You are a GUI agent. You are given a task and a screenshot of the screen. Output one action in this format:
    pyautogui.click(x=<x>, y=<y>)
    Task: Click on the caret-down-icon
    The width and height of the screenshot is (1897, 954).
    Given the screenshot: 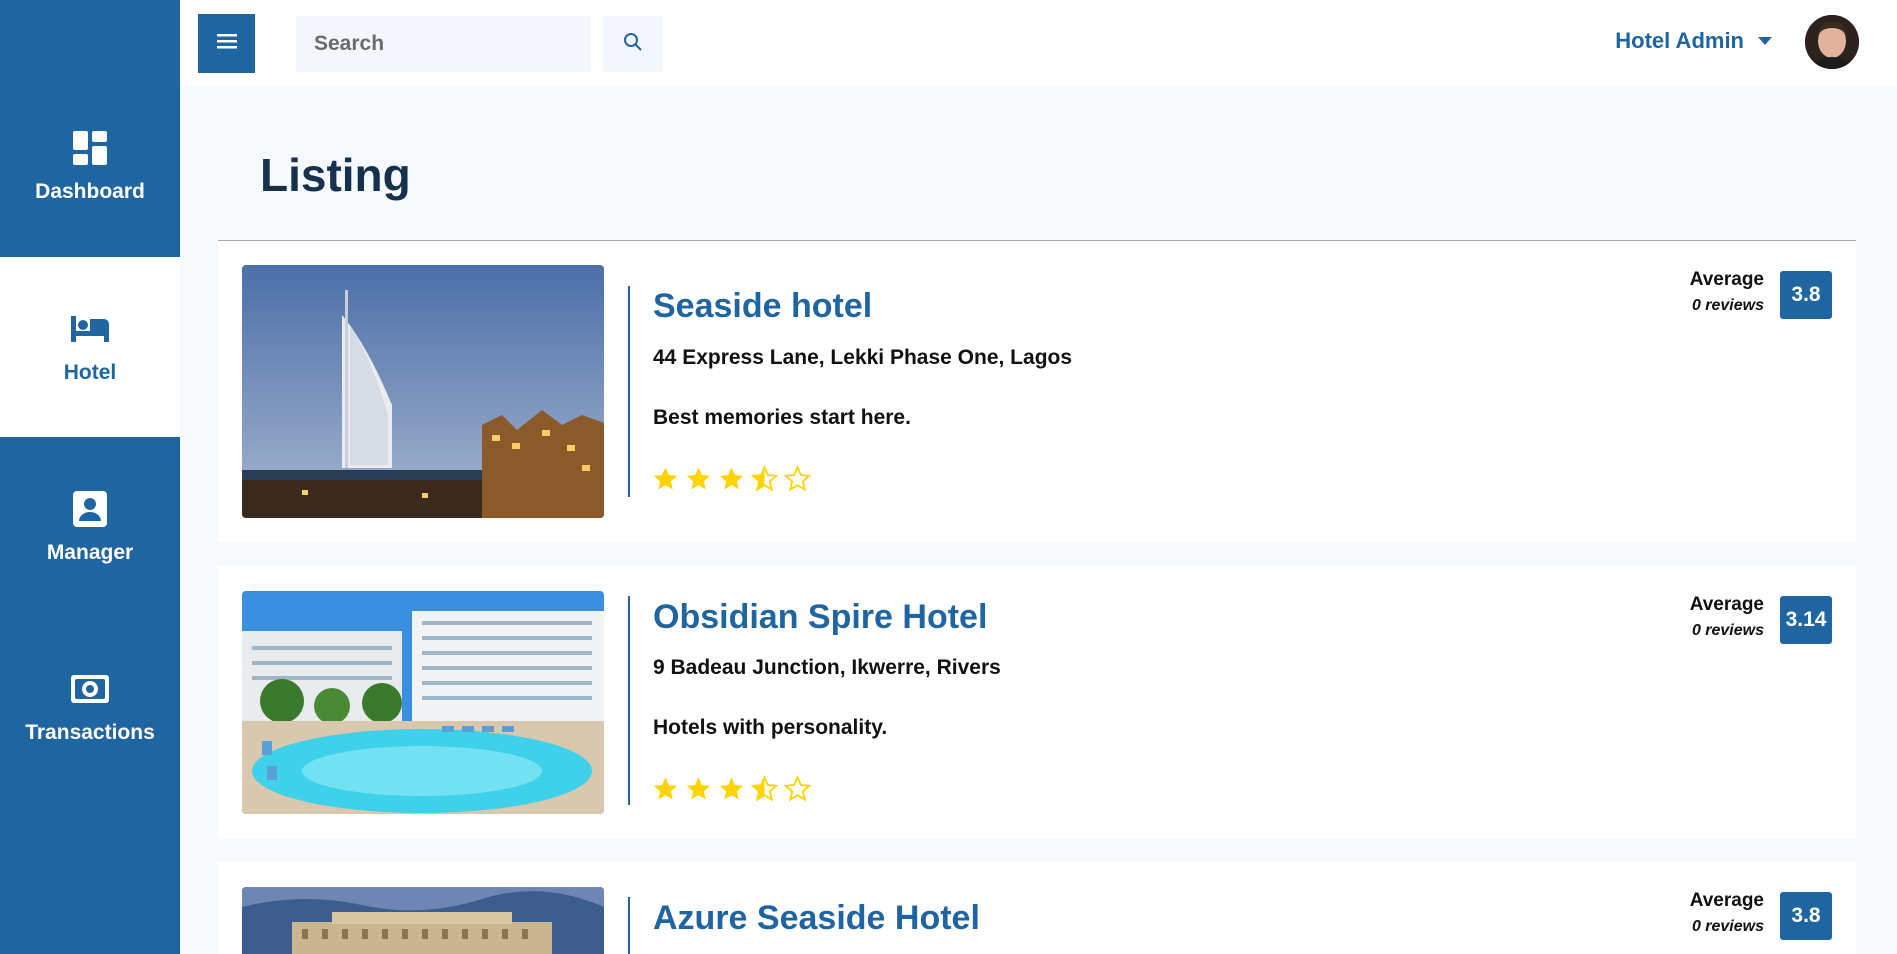 What is the action you would take?
    pyautogui.click(x=1765, y=41)
    